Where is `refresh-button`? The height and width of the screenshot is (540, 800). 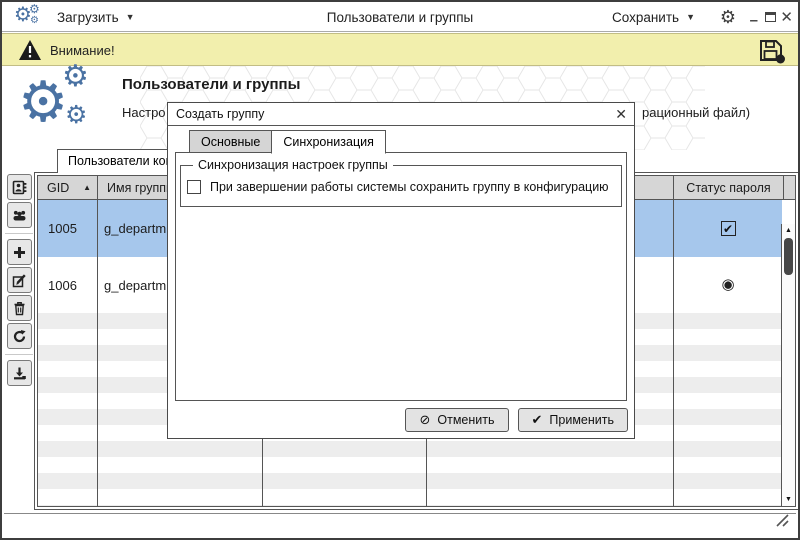
refresh-button is located at coordinates (19, 336).